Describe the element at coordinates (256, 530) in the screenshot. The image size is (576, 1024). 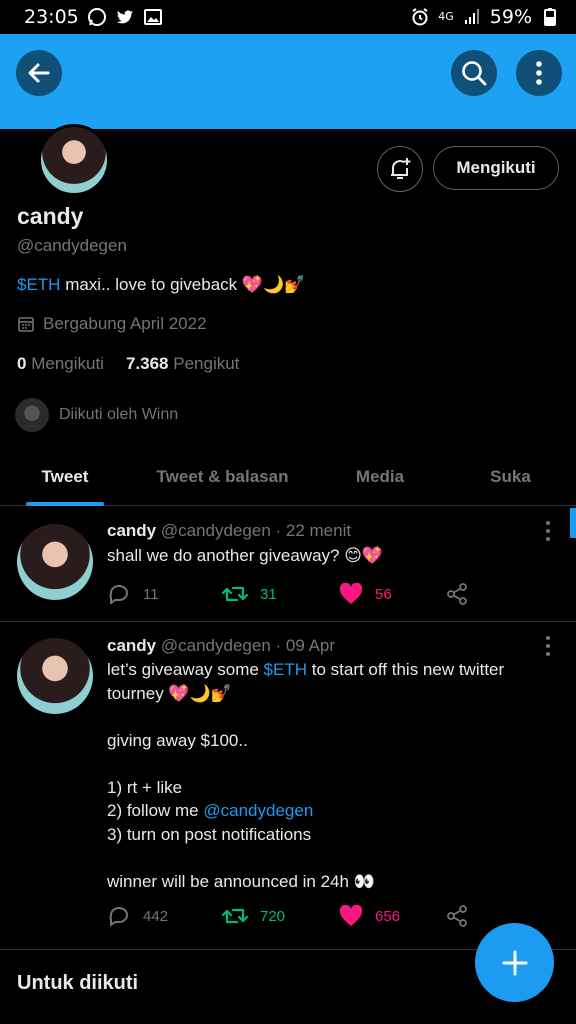
I see `tweet-meta: @candydegen · 22 menit` at that location.